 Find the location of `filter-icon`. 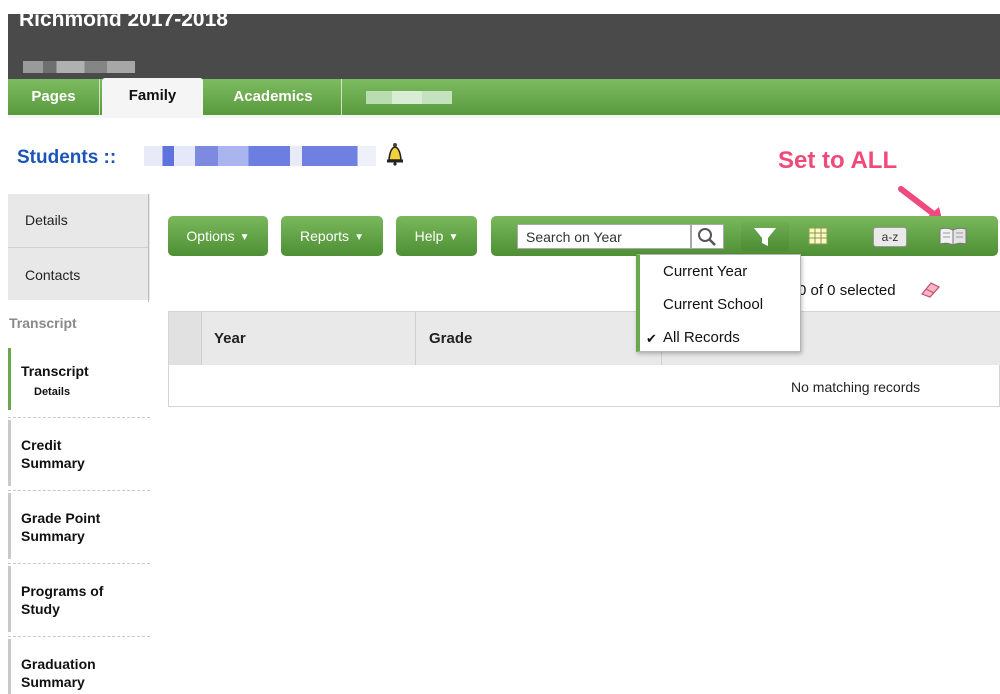

filter-icon is located at coordinates (765, 237).